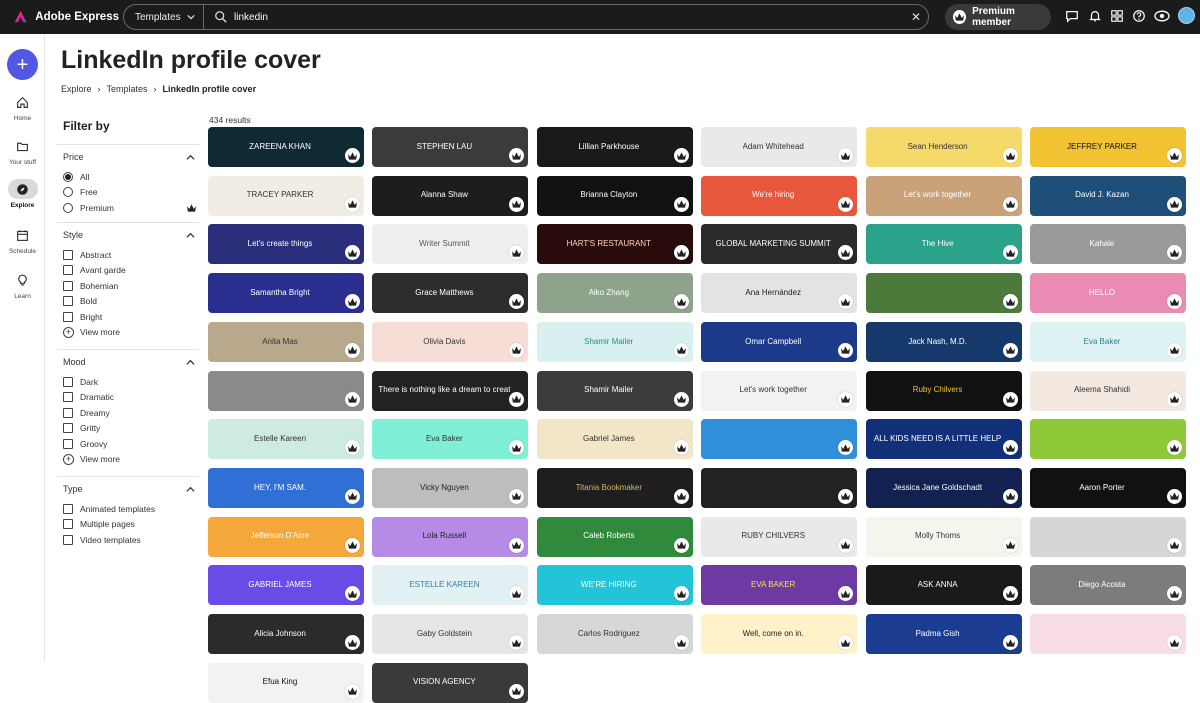  I want to click on template-card: Omar Campbell, so click(779, 341).